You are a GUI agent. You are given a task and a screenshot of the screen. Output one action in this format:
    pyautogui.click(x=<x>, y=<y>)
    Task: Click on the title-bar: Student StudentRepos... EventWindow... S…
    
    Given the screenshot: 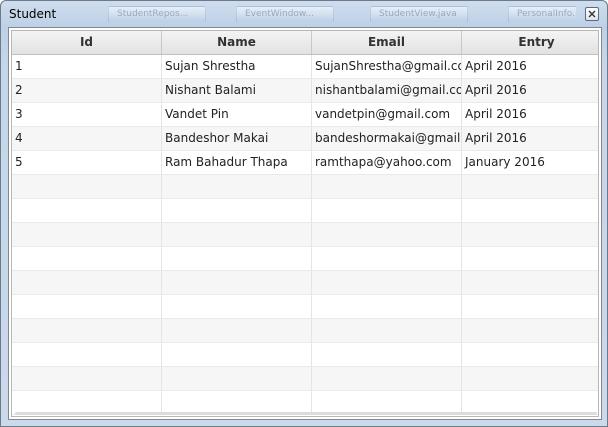 What is the action you would take?
    pyautogui.click(x=304, y=14)
    